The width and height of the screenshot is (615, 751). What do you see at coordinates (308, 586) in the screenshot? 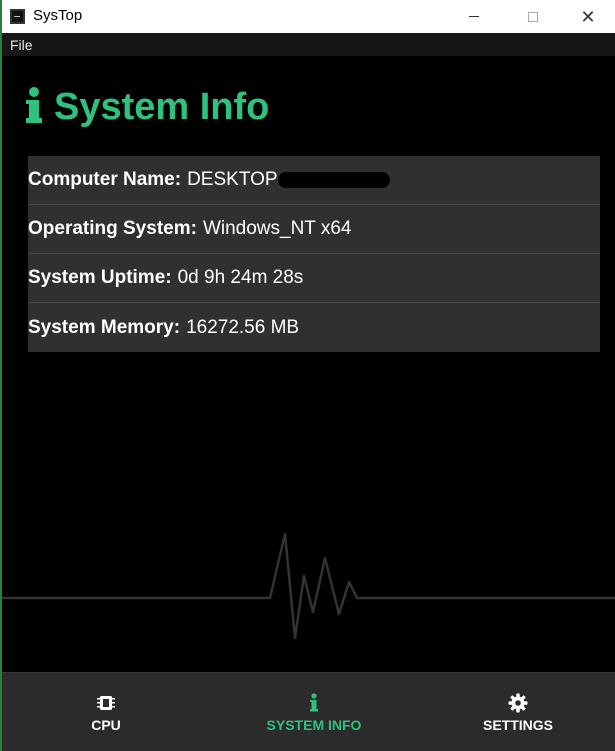
I see `heartbeat-line-graphic` at bounding box center [308, 586].